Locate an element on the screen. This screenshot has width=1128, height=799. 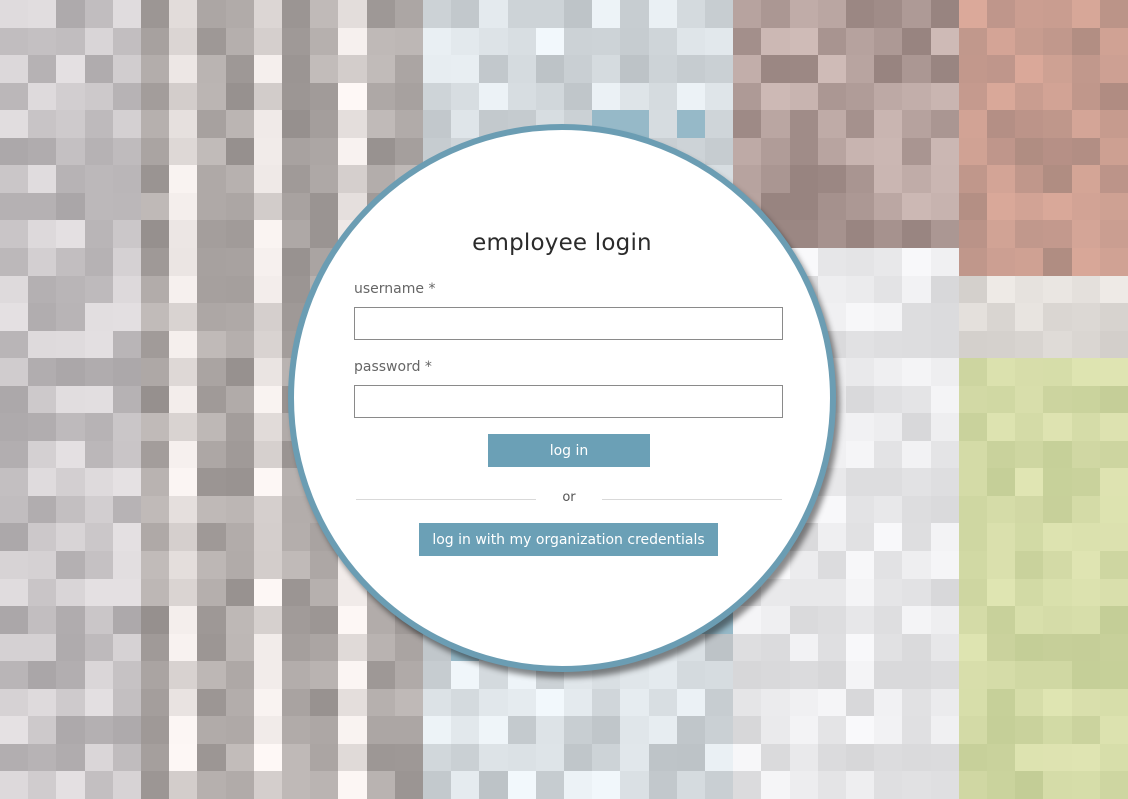
username-label-text: username is located at coordinates (389, 289).